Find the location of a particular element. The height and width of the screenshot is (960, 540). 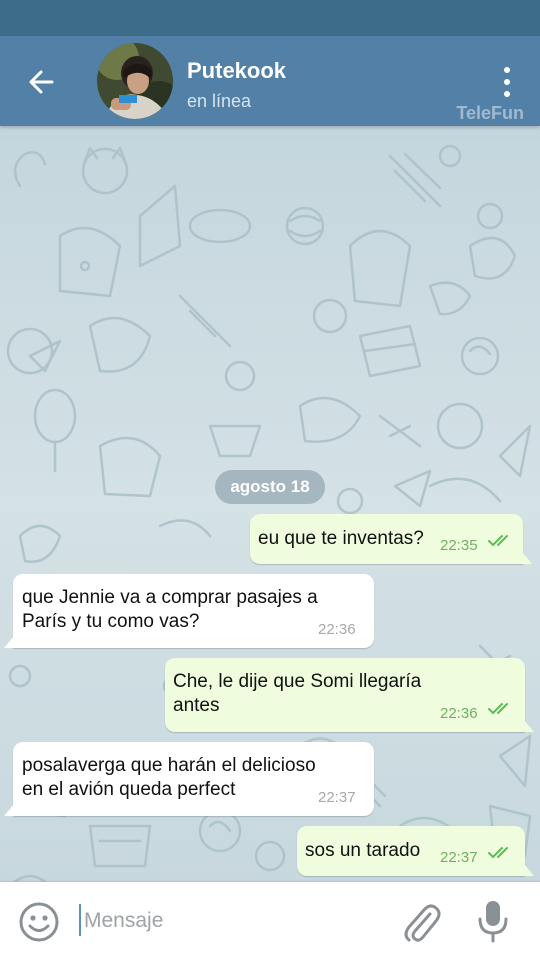

microphone-icon is located at coordinates (493, 922).